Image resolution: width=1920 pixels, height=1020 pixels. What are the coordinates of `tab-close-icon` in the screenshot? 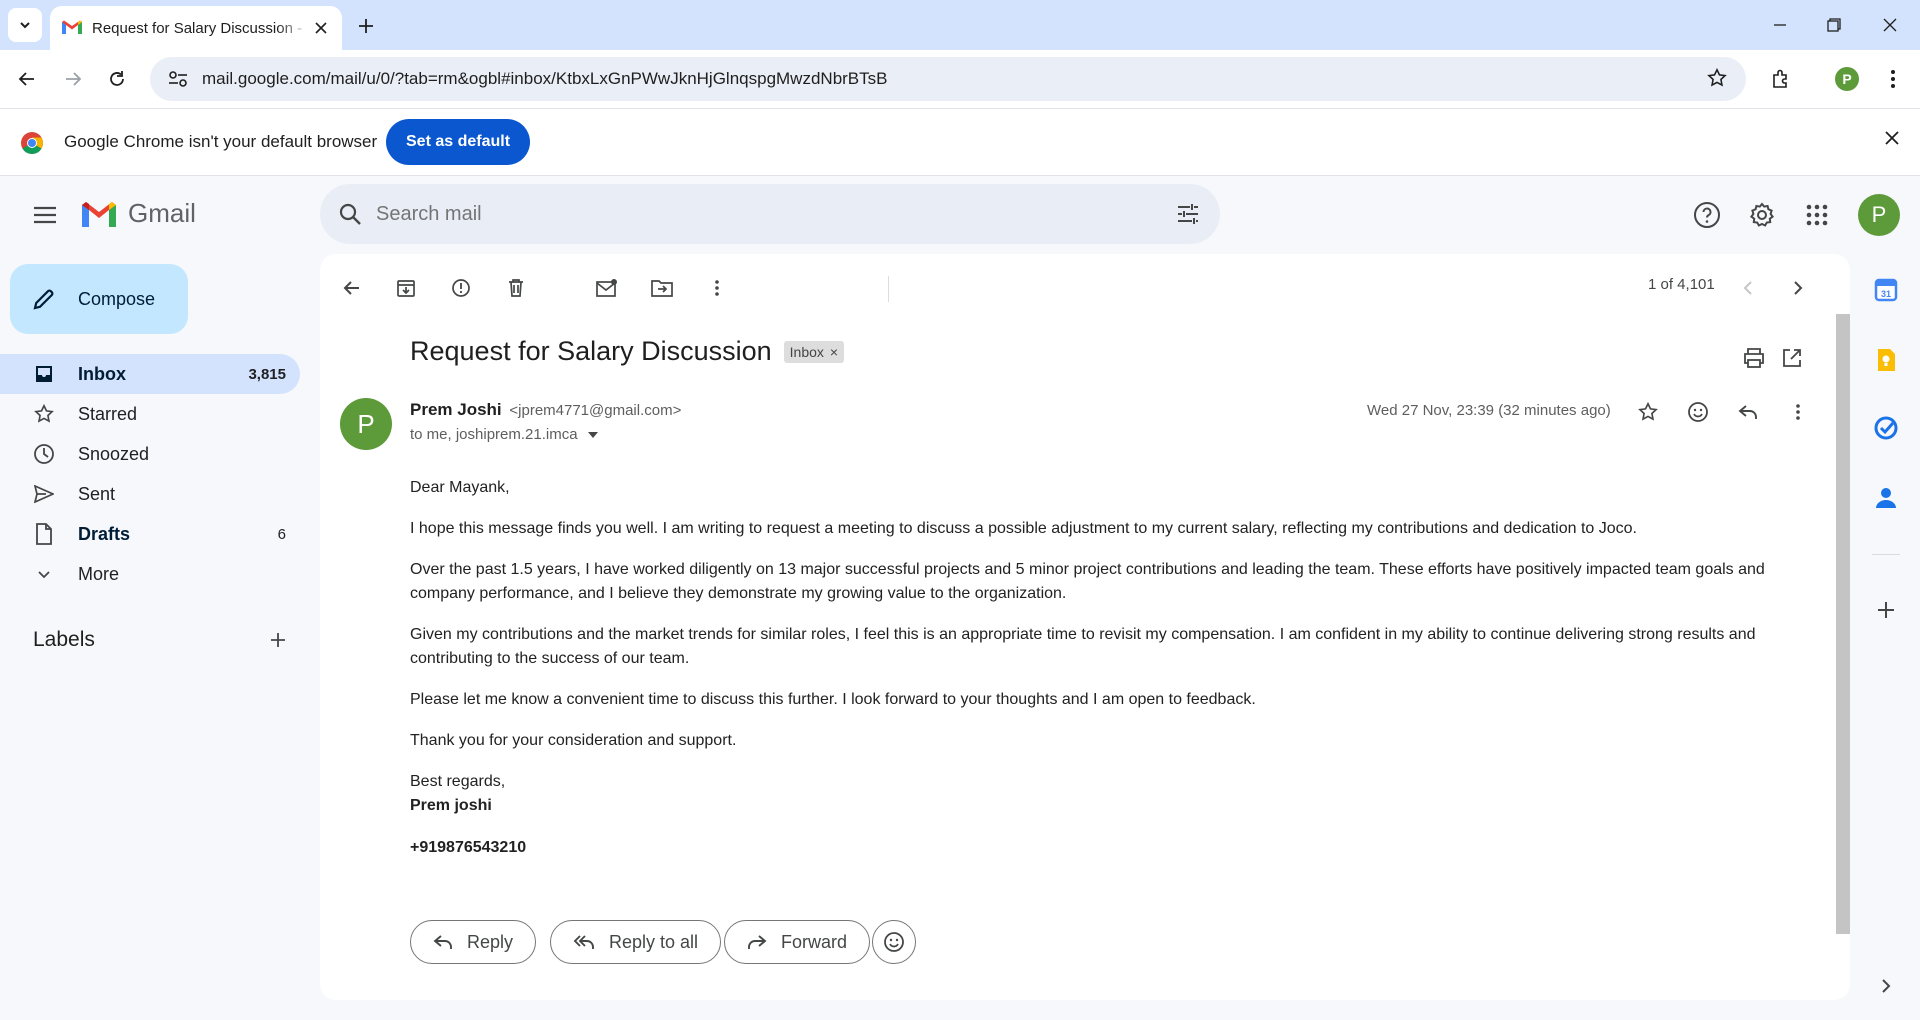 It's located at (321, 28).